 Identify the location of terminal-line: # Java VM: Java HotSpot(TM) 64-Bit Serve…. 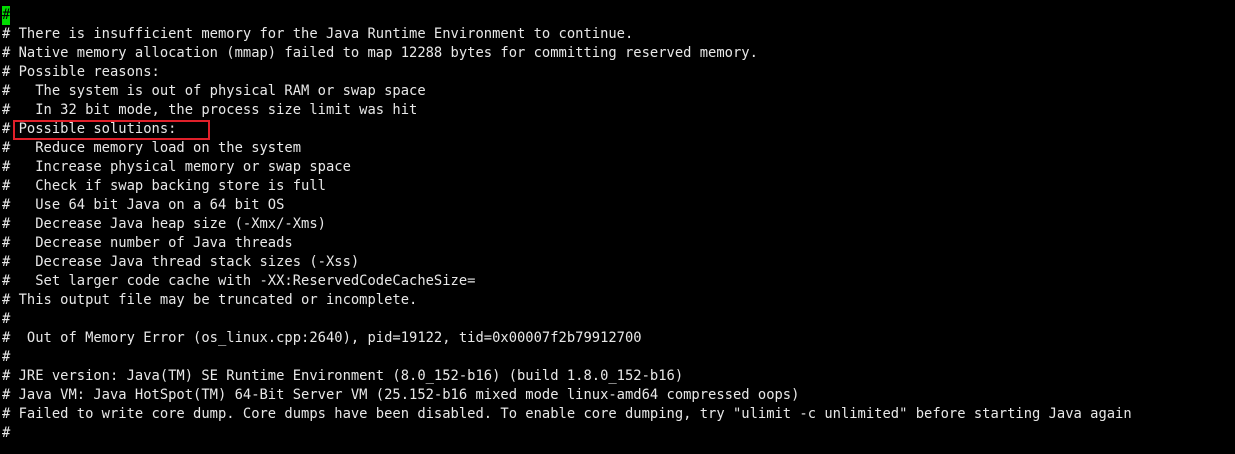
(401, 395).